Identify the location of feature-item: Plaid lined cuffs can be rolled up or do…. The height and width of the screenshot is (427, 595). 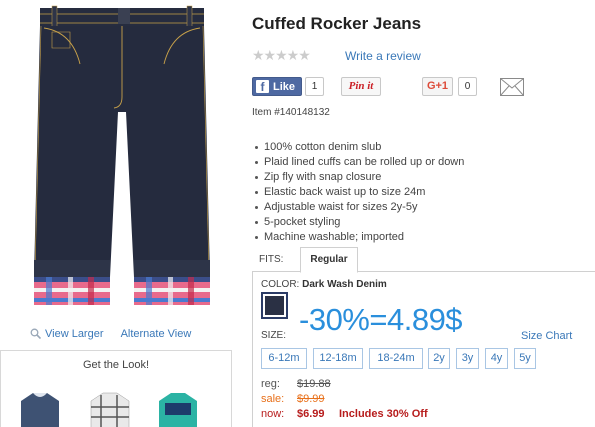
(359, 162).